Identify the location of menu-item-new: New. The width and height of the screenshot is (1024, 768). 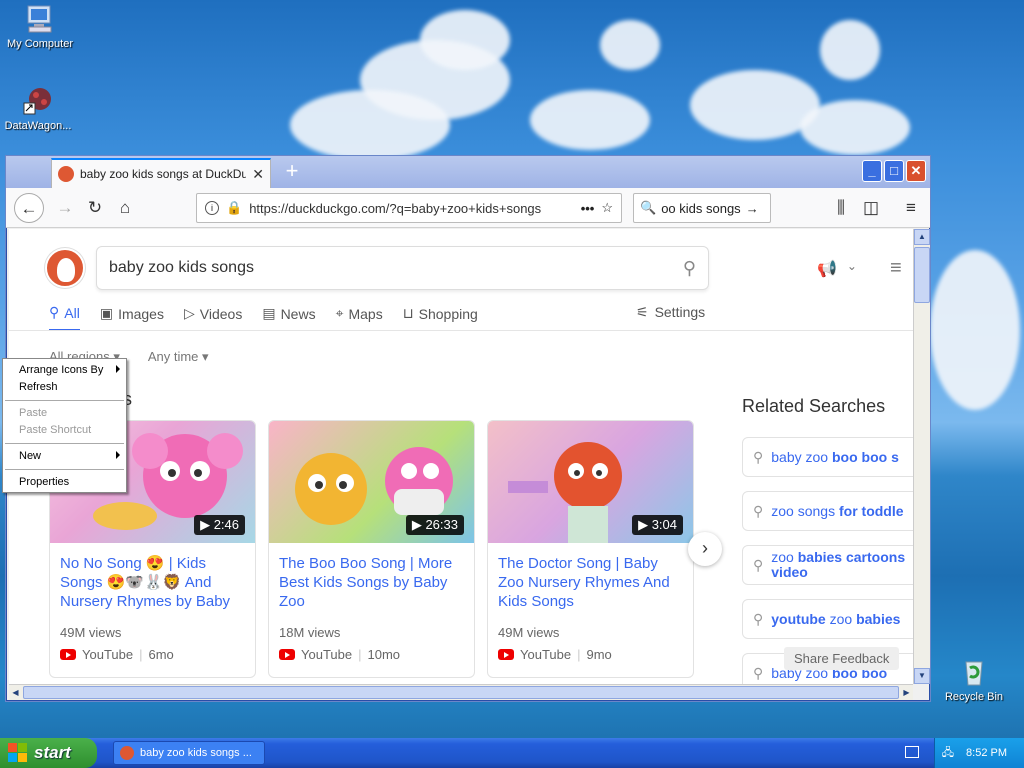
(64, 456).